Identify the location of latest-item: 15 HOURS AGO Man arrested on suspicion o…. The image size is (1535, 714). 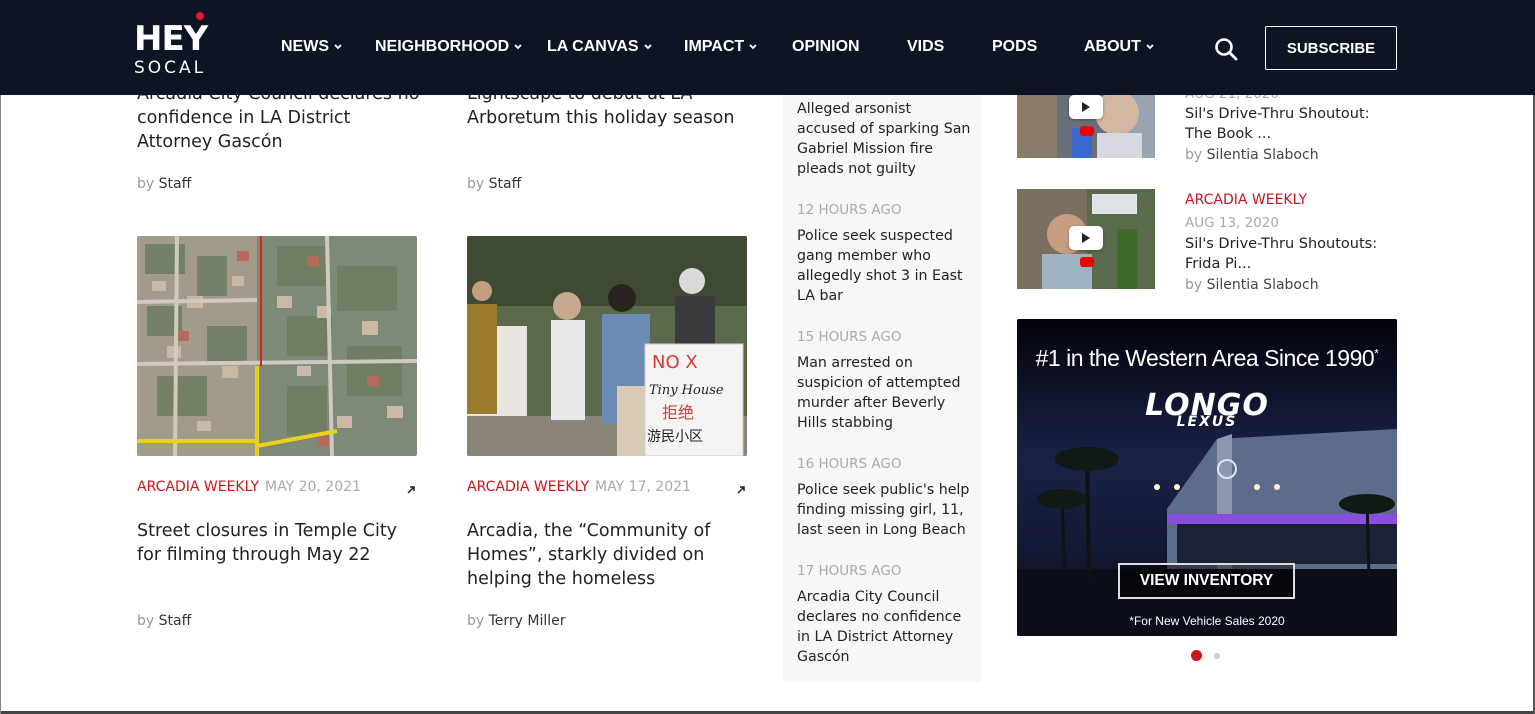
(885, 380).